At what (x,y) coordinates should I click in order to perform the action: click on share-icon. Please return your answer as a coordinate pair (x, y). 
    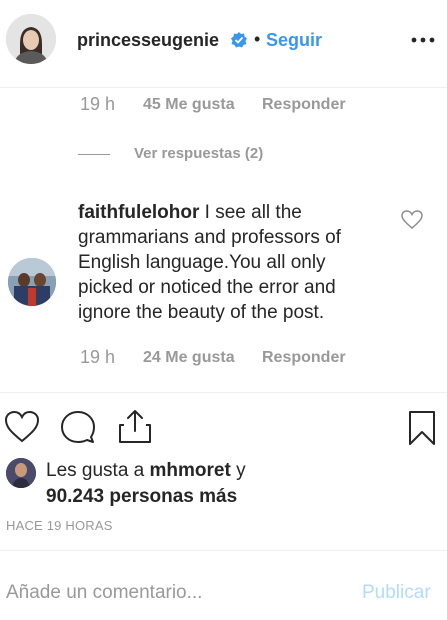
    Looking at the image, I should click on (135, 428).